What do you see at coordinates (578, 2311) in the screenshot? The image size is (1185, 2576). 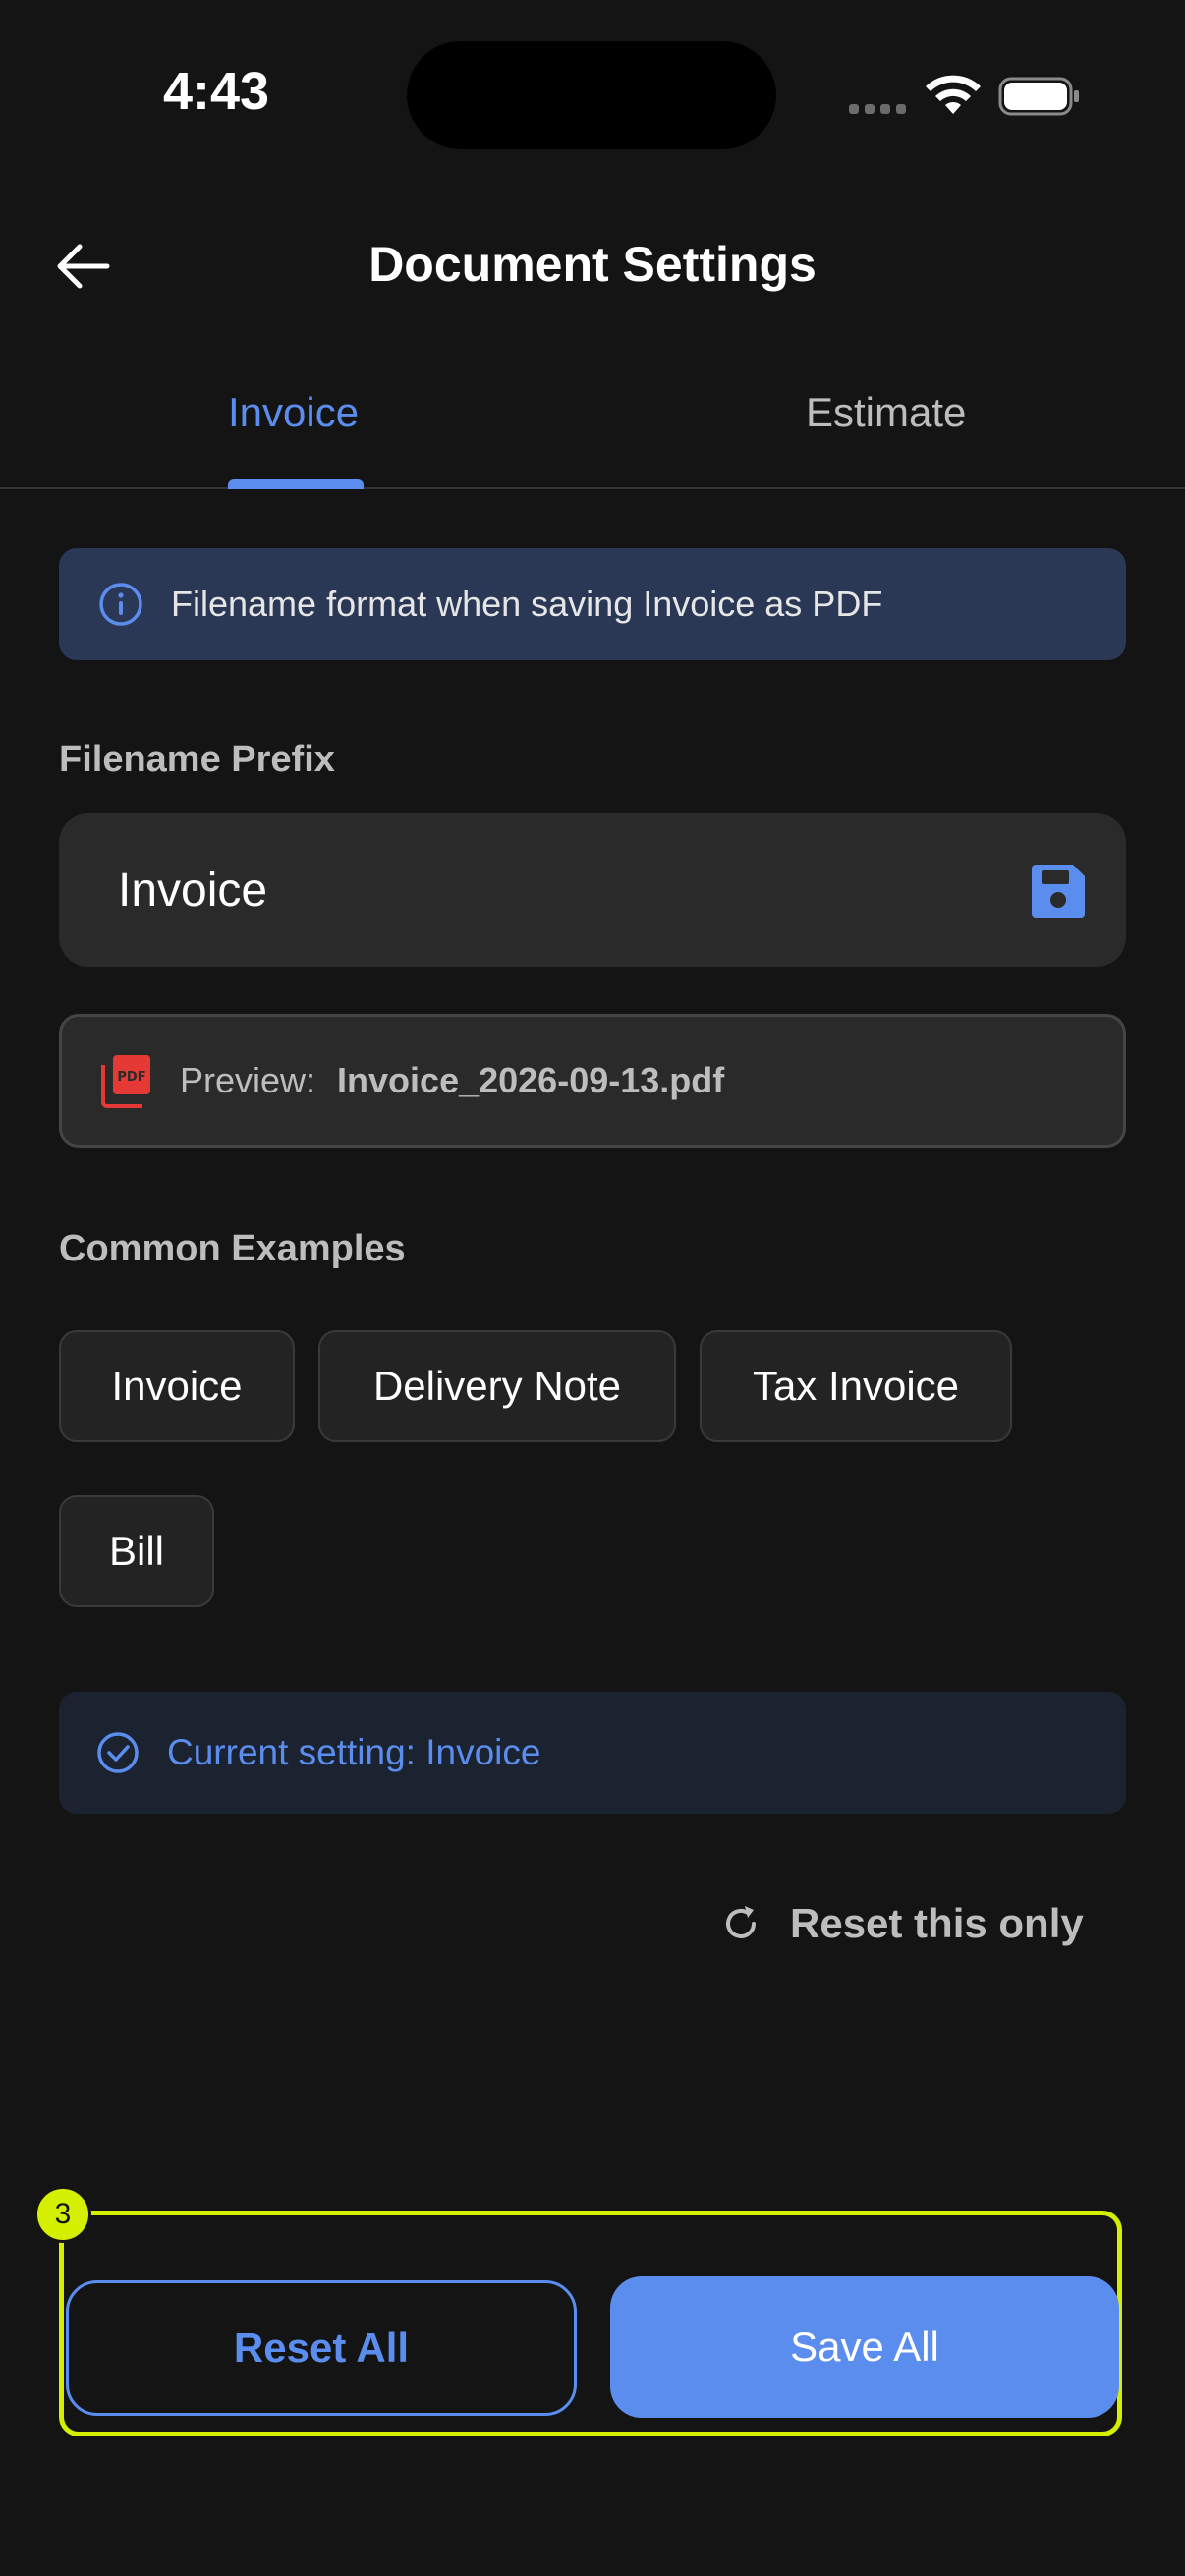 I see `bottom-action-bar: 3 Reset All Save All` at bounding box center [578, 2311].